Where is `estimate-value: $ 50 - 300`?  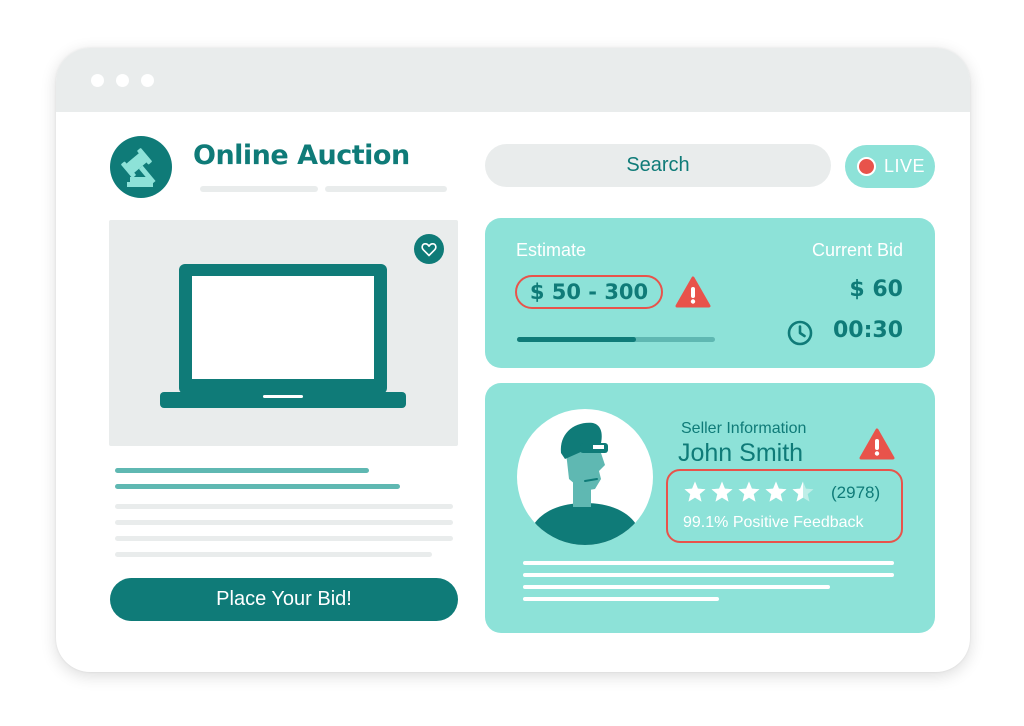 estimate-value: $ 50 - 300 is located at coordinates (589, 292).